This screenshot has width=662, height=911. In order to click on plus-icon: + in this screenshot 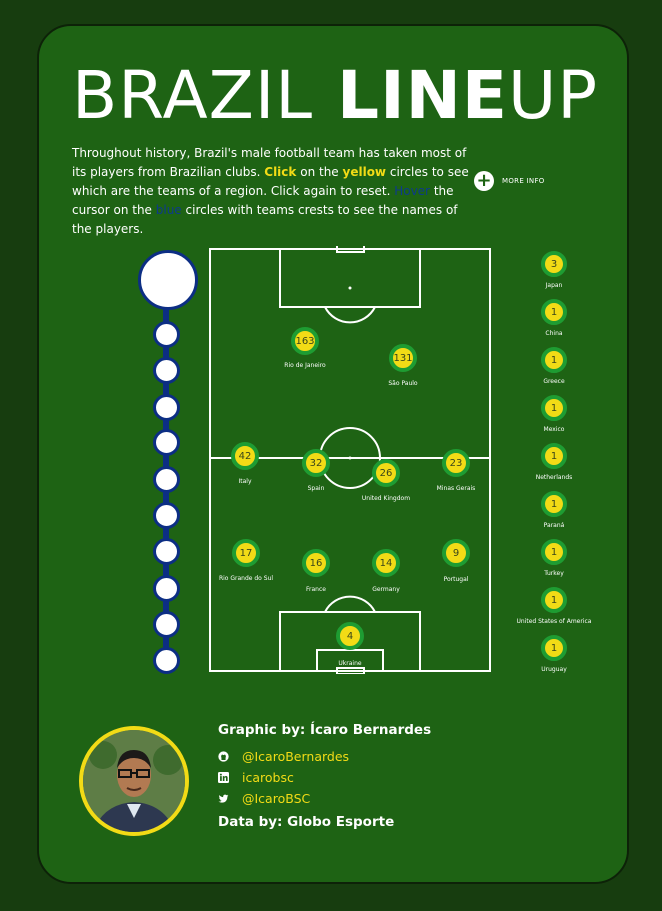, I will do `click(484, 181)`.